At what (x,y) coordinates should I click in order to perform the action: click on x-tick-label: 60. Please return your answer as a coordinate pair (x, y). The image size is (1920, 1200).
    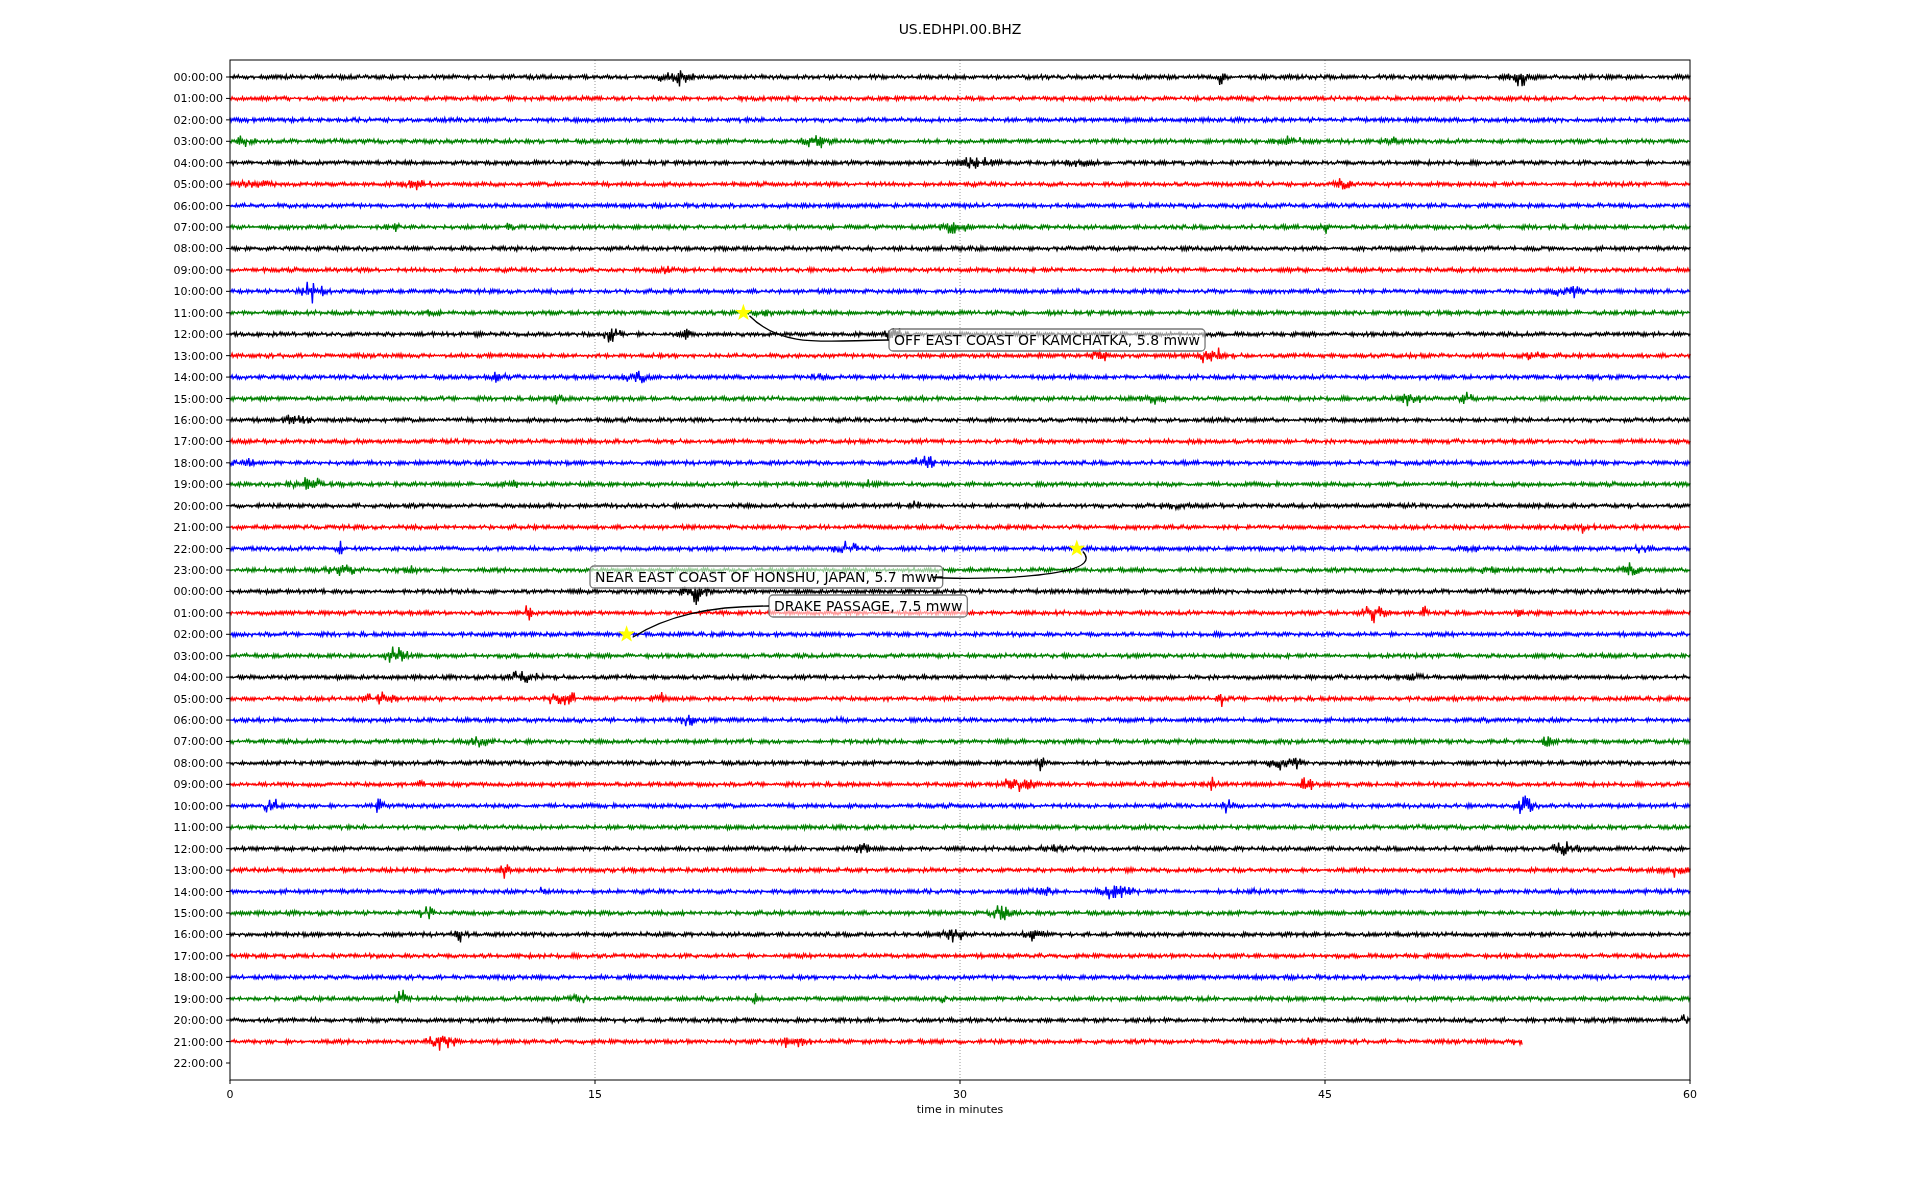
    Looking at the image, I should click on (1690, 1094).